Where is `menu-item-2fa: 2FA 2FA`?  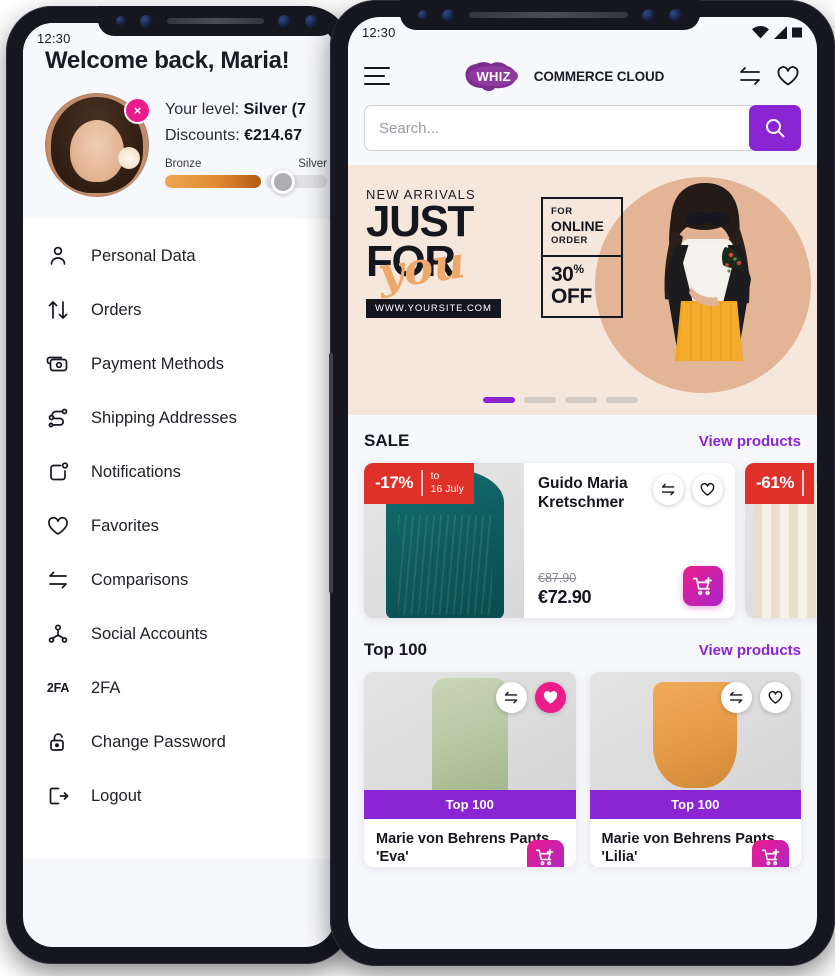 menu-item-2fa: 2FA 2FA is located at coordinates (179, 688).